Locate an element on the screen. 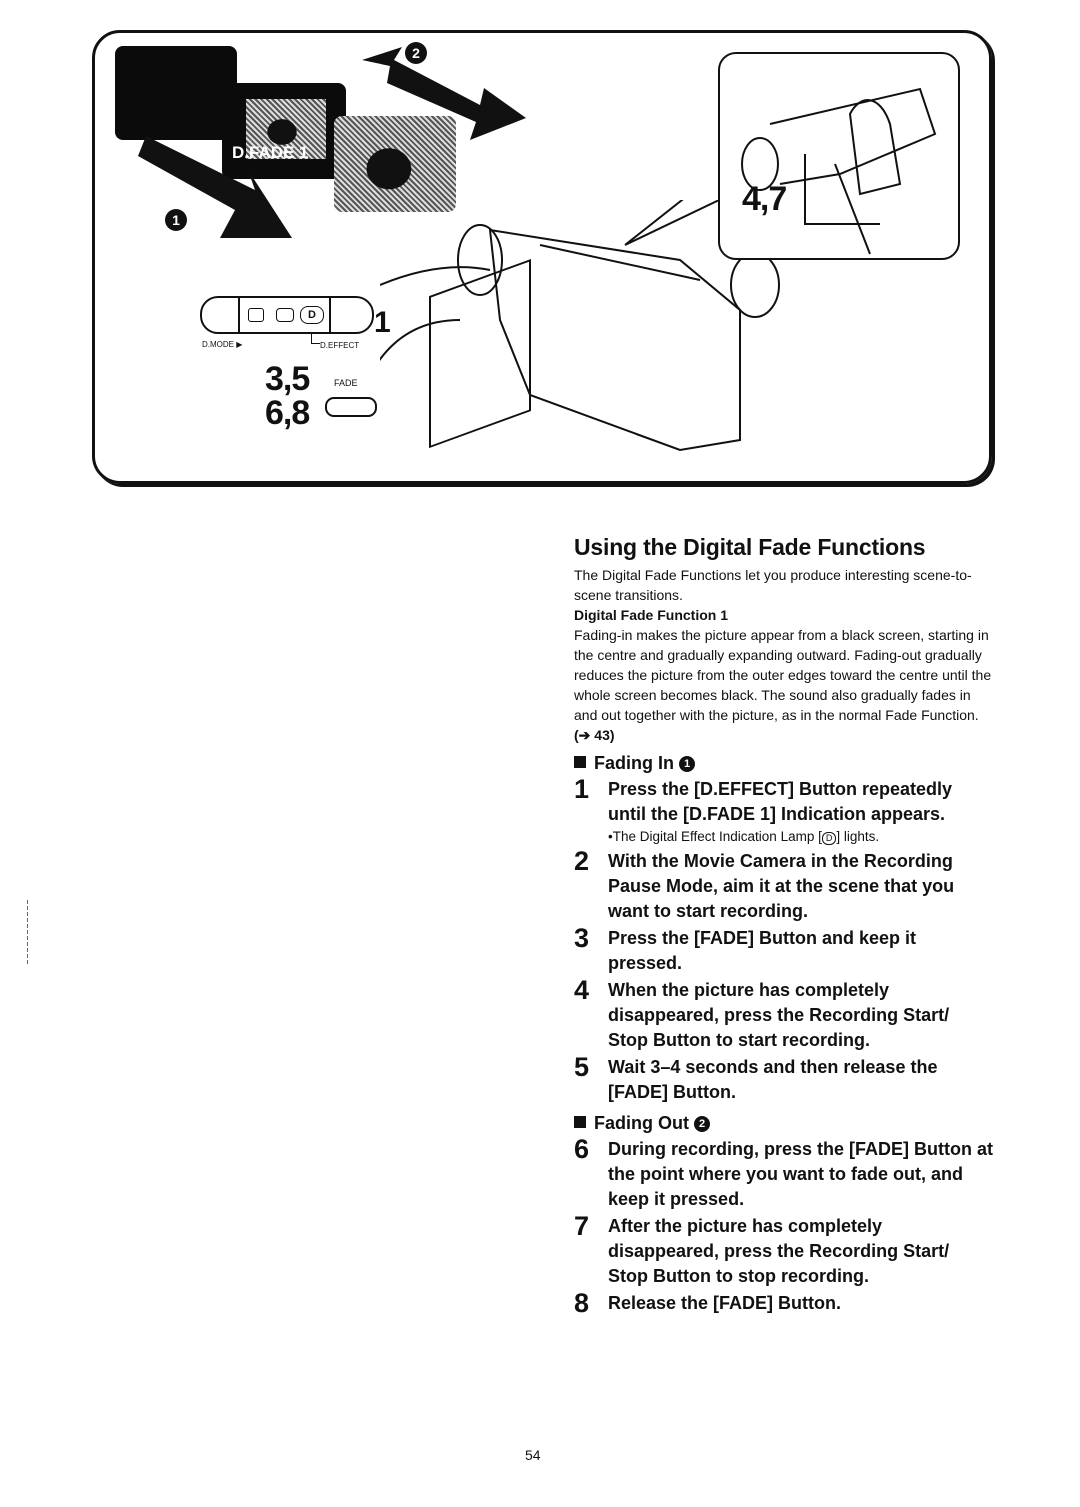  step-item: 8 Release the [FADE] Button. is located at coordinates (784, 1303).